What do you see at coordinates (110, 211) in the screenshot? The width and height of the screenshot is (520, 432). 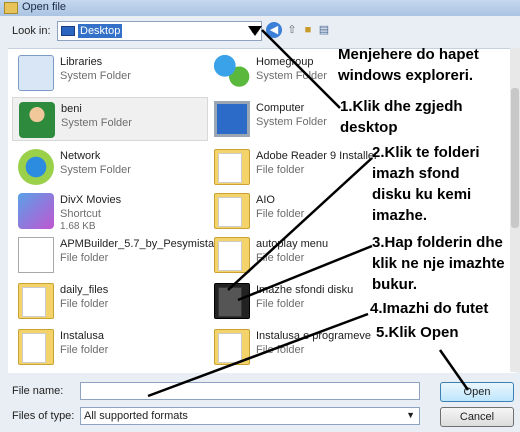 I see `list-item: DivX Movies Shortcut 1.68 KB` at bounding box center [110, 211].